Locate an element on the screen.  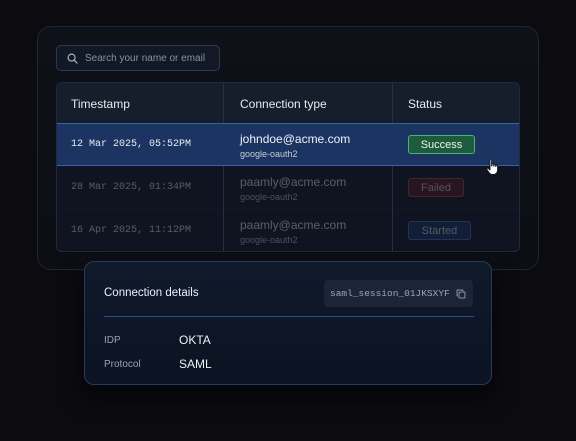
search-box is located at coordinates (138, 58).